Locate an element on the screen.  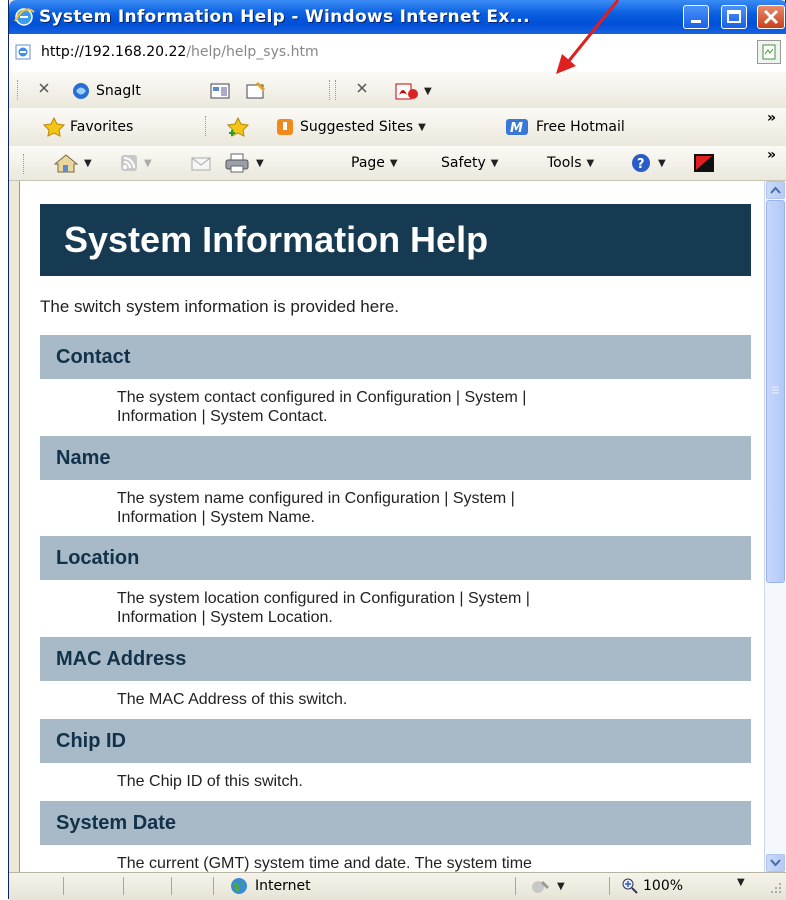
suggested-sites-button: Suggested Sites ▼ is located at coordinates (350, 127).